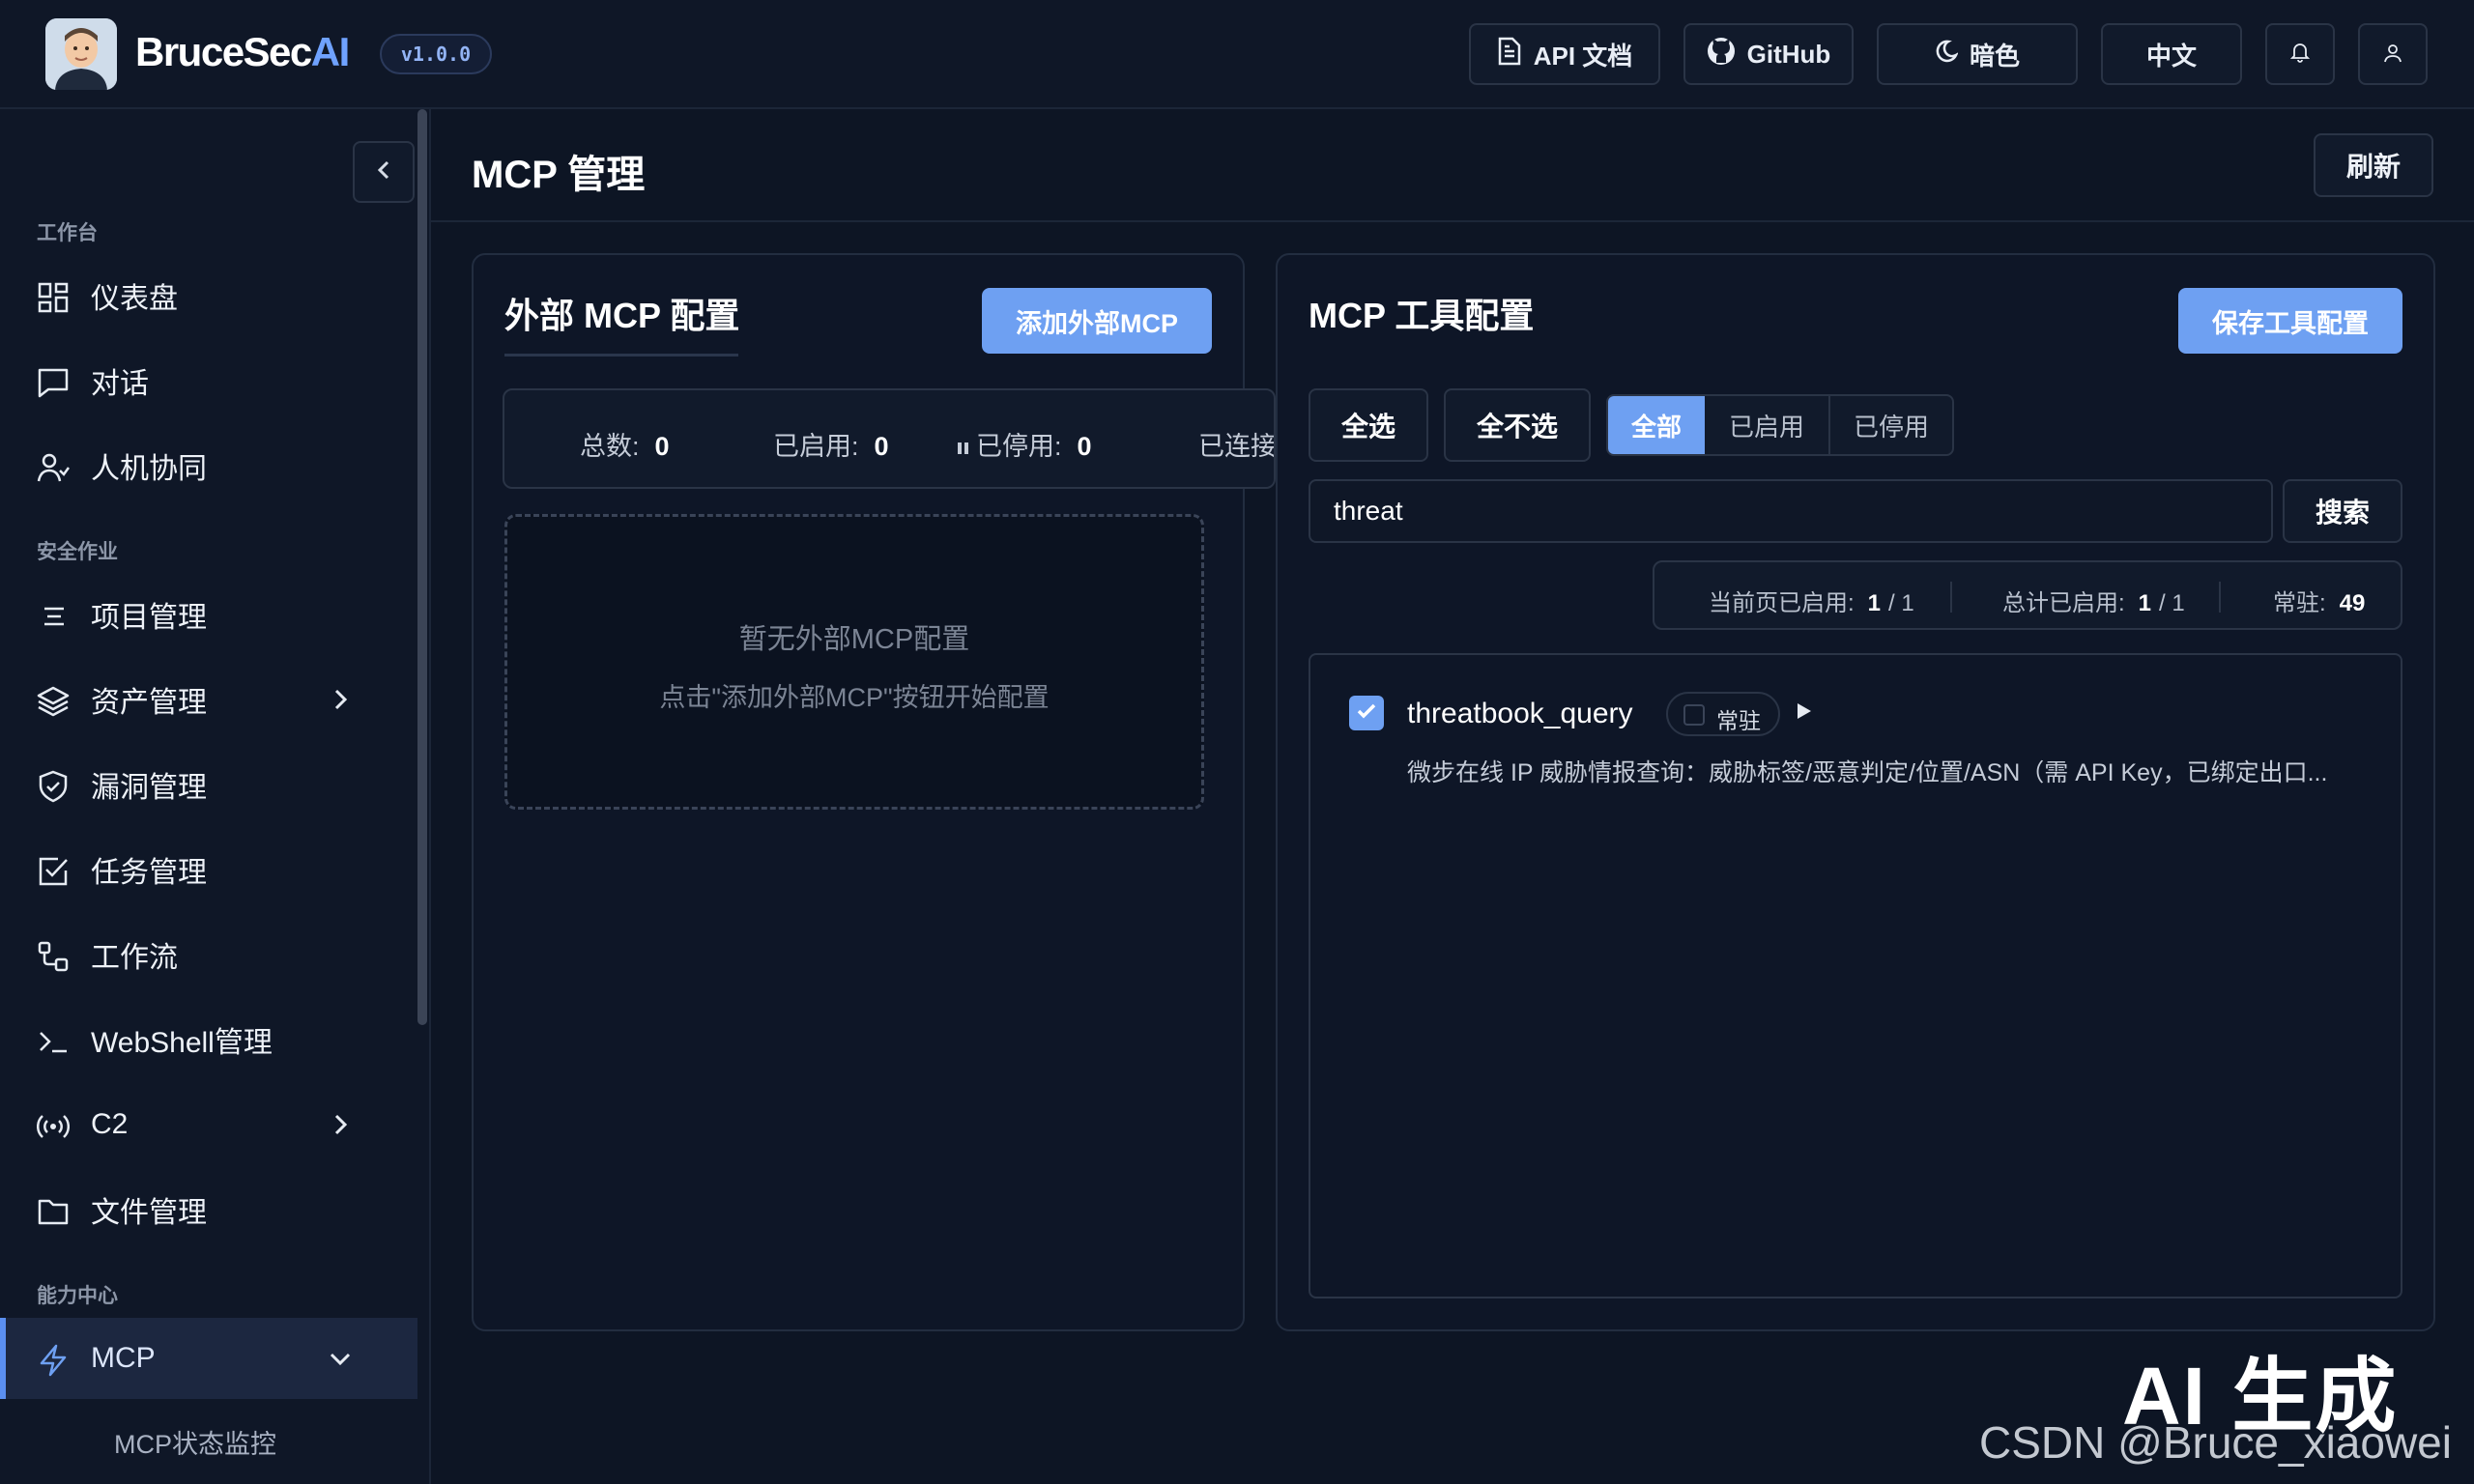  I want to click on search-button: 搜索, so click(2343, 511).